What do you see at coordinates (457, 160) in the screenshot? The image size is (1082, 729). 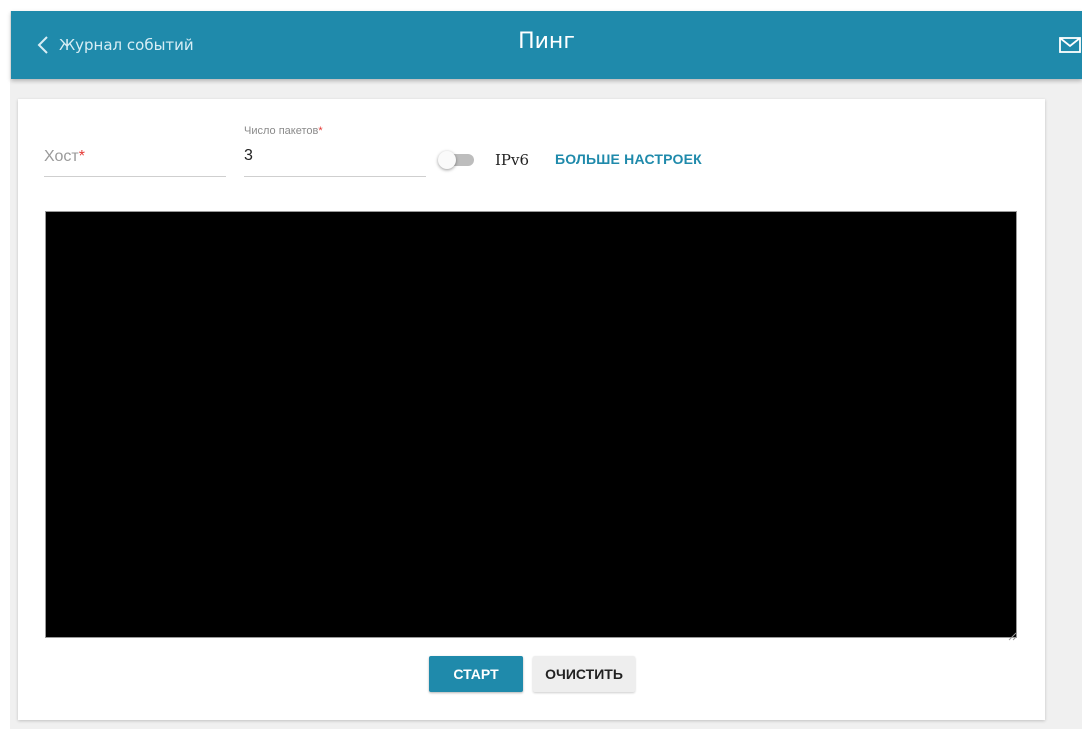 I see `ipv6-toggle` at bounding box center [457, 160].